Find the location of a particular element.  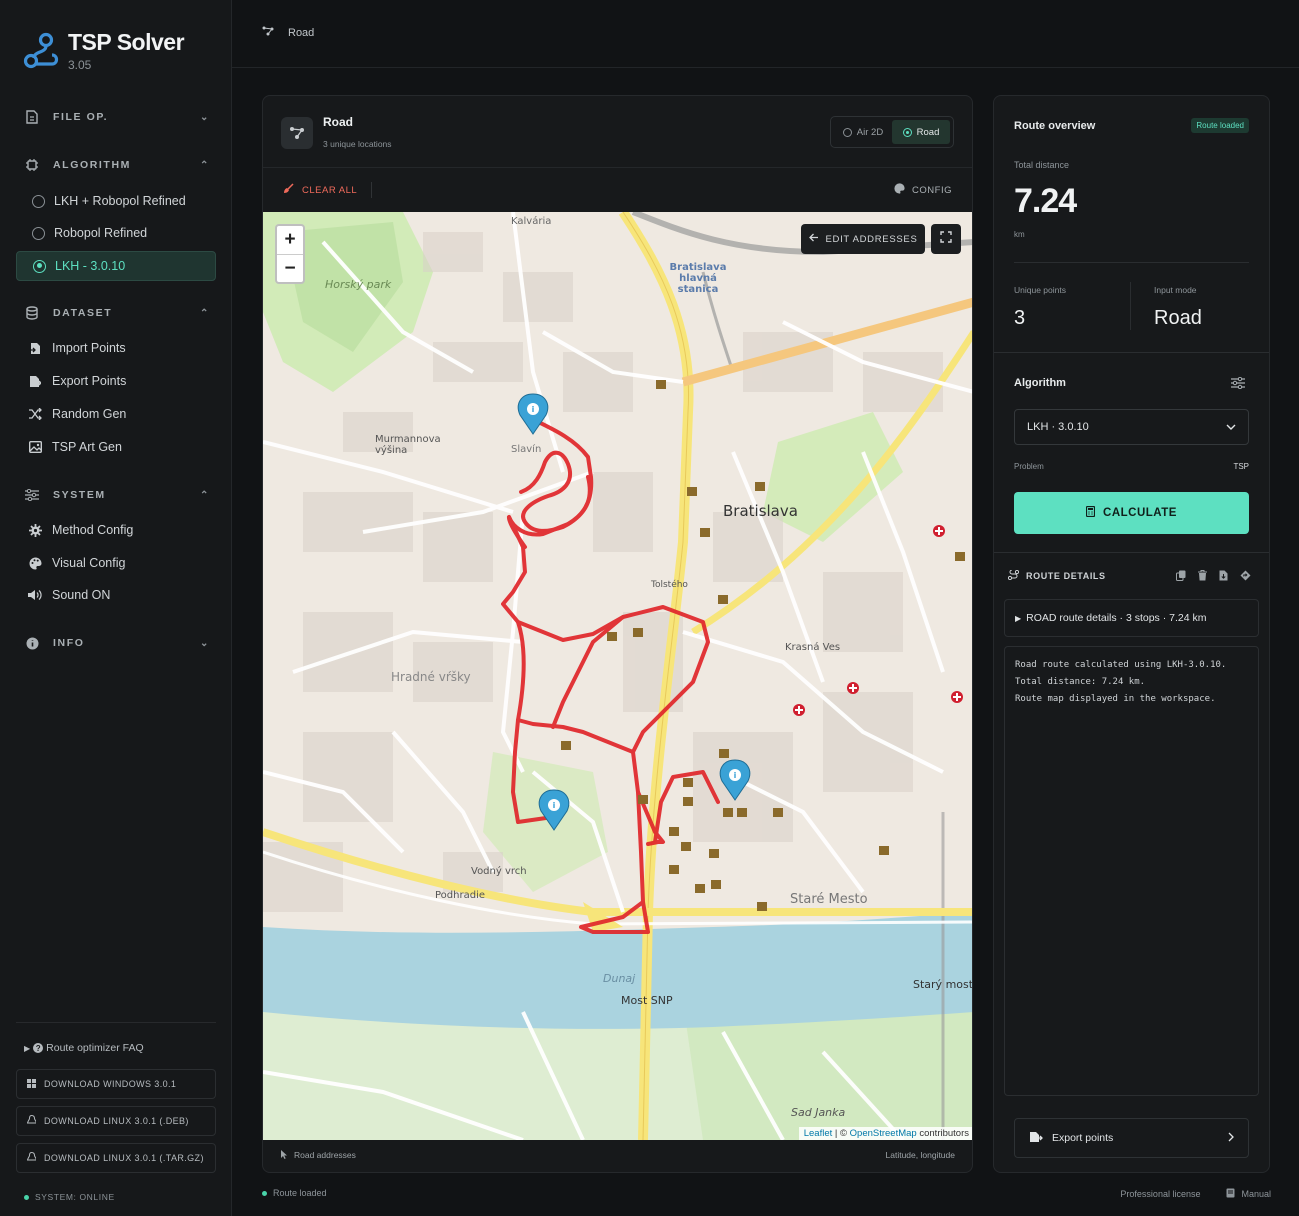

breadcrumb-label: Road is located at coordinates (301, 32).